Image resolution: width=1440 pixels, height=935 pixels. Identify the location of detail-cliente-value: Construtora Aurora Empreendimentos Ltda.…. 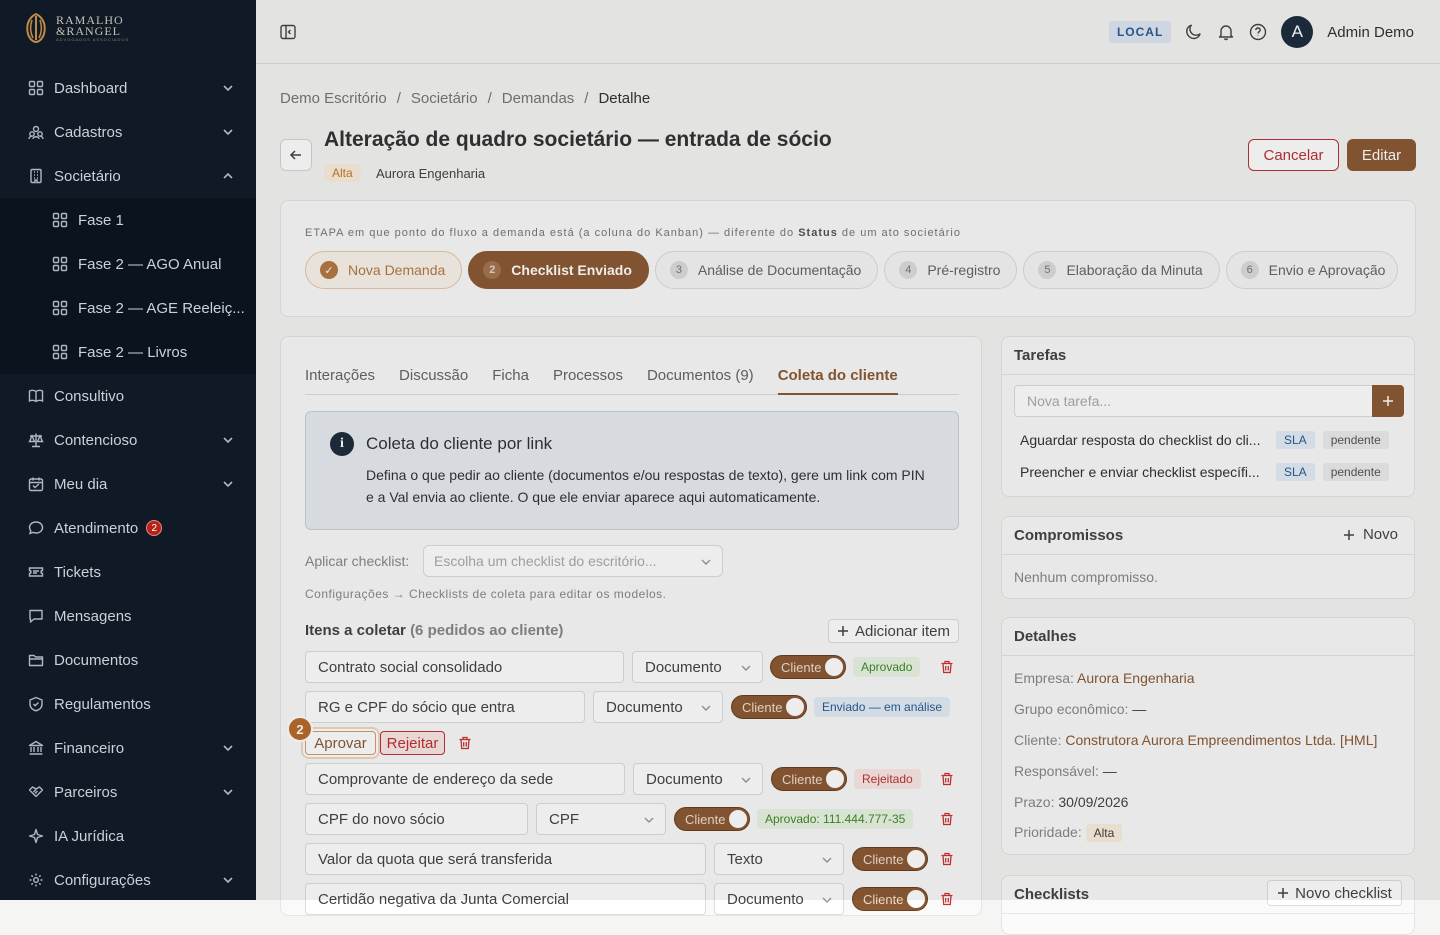
(1221, 740).